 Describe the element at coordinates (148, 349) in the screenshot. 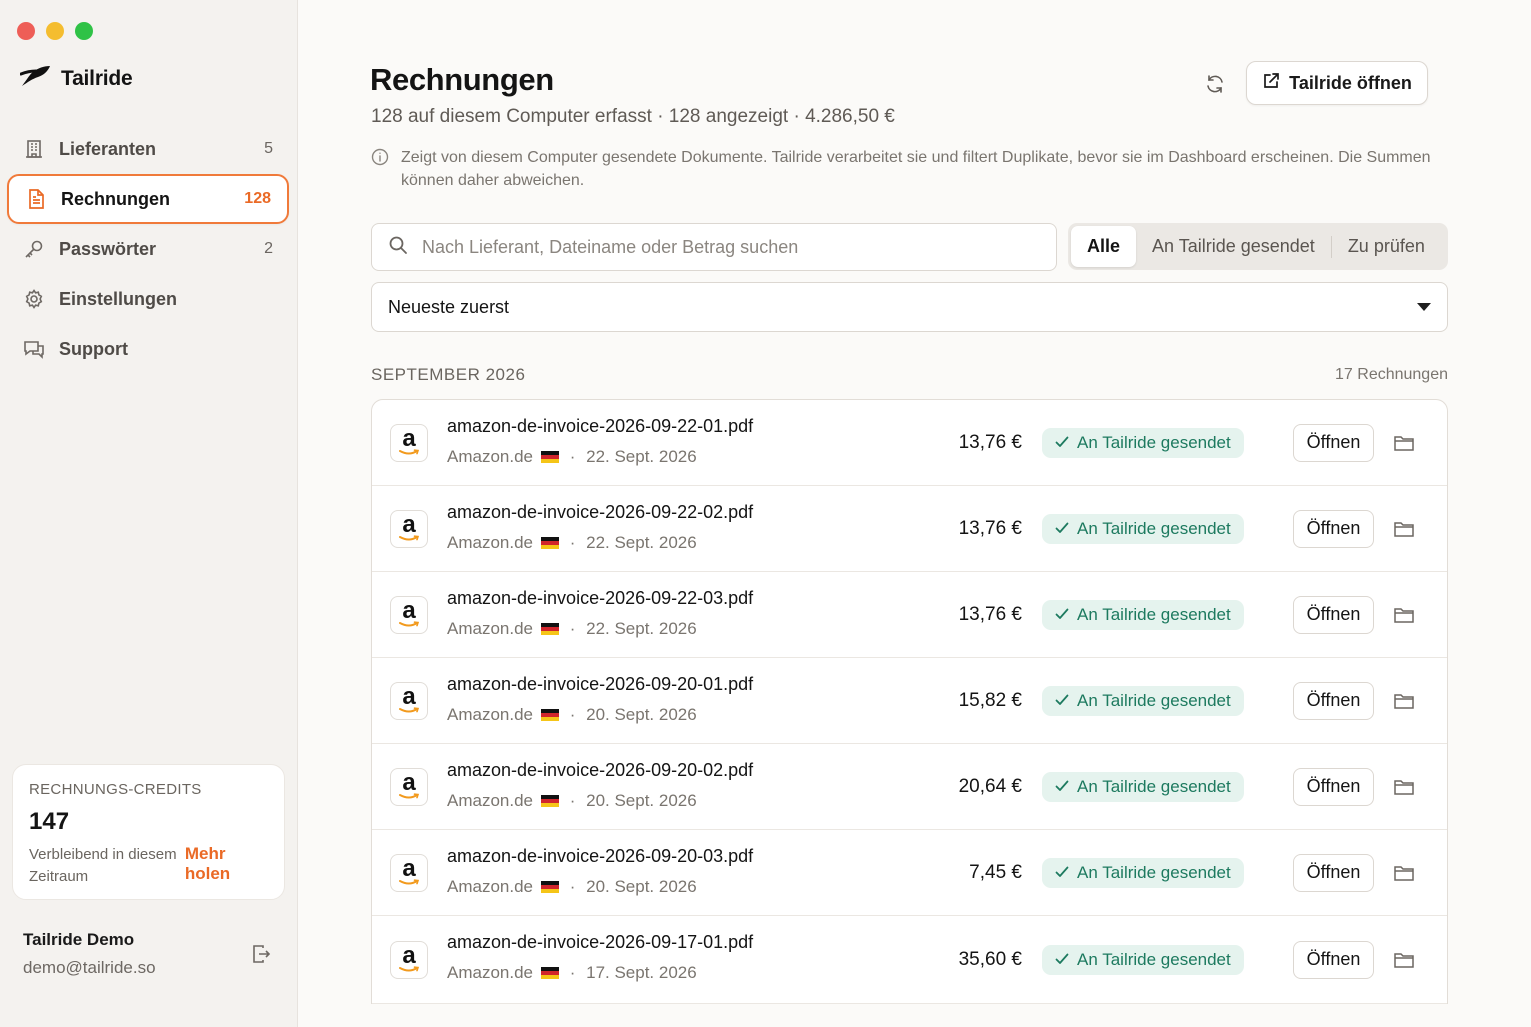

I see `sidebar-item-support: Support` at that location.